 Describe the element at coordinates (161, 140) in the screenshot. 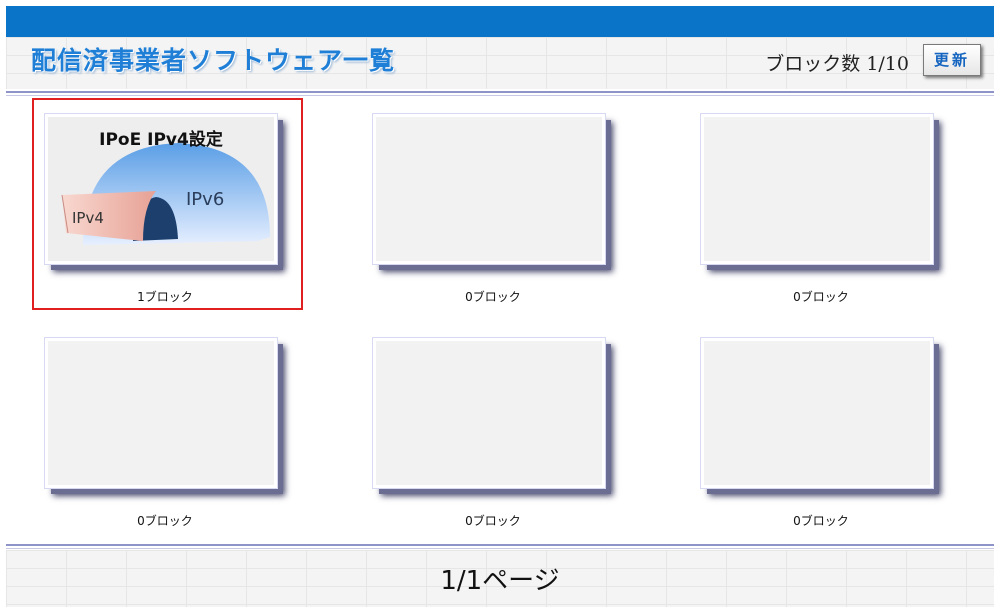

I see `tile-title: IPoE IPv4設定` at that location.